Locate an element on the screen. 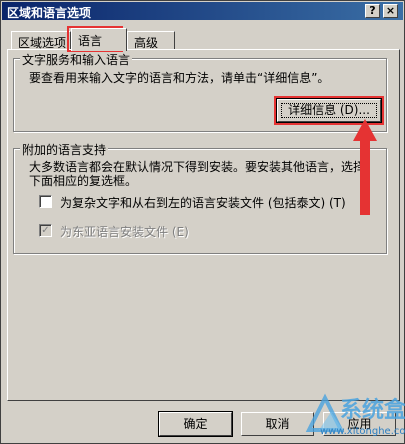 The height and width of the screenshot is (444, 405). supplemental-group-title: 附加的语言支持 is located at coordinates (64, 149).